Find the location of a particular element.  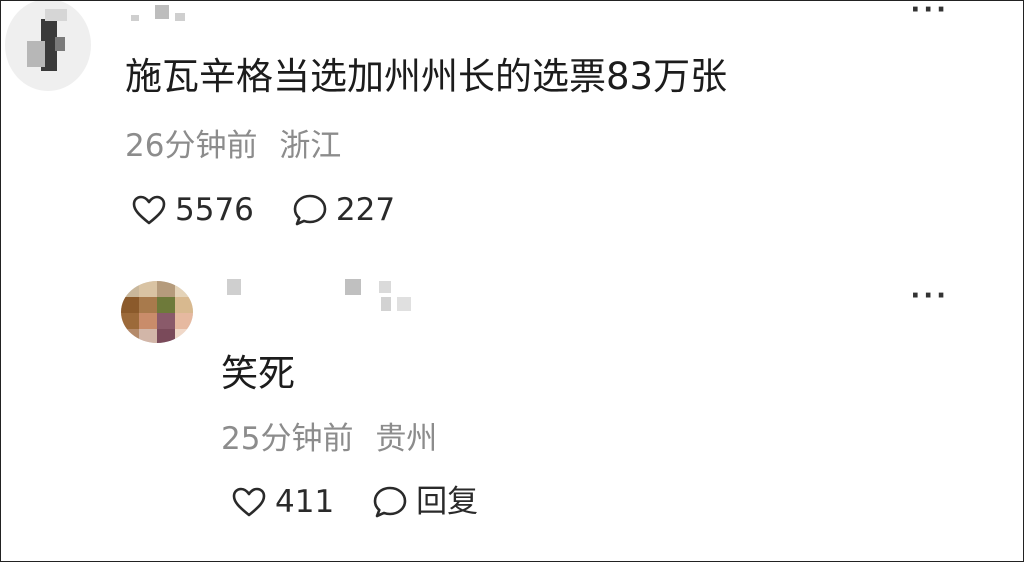

reply-meta: 25分钟前 贵州 is located at coordinates (329, 439).